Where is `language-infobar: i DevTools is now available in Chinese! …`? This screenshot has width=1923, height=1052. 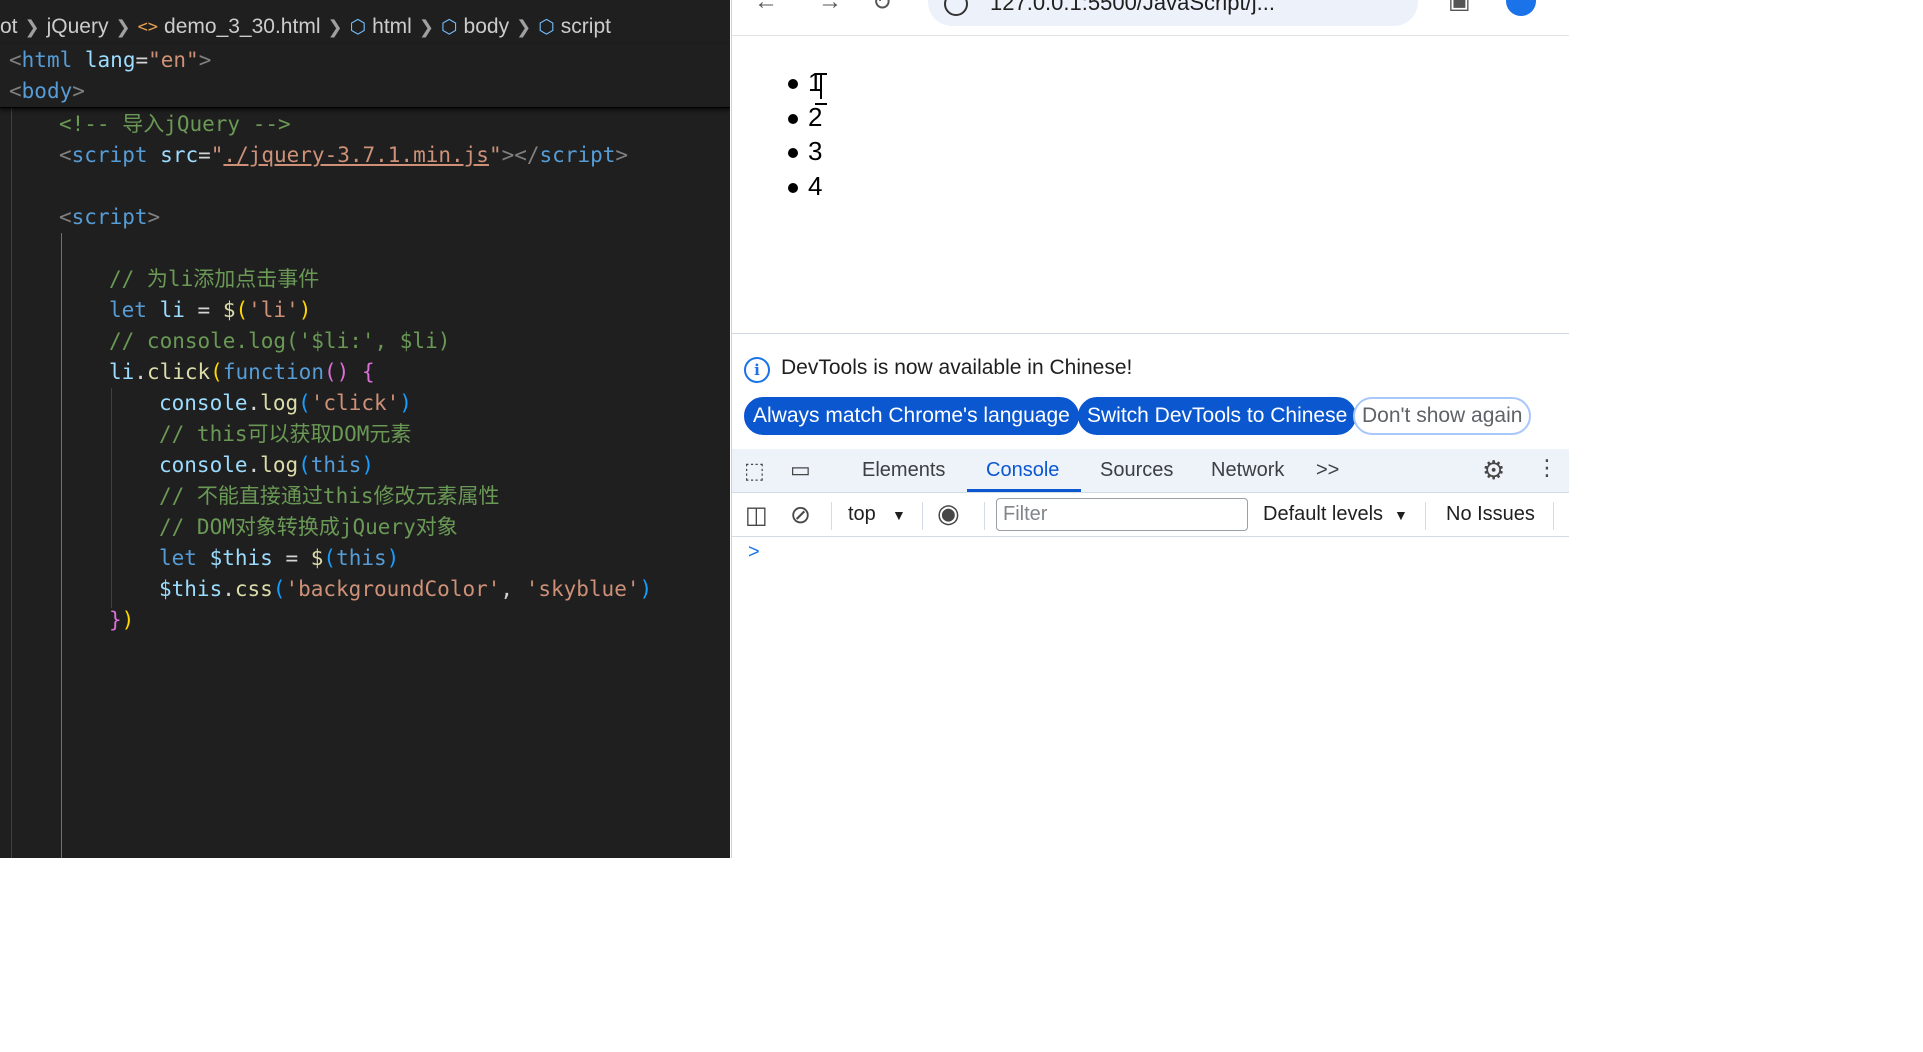
language-infobar: i DevTools is now available in Chinese! … is located at coordinates (1150, 391).